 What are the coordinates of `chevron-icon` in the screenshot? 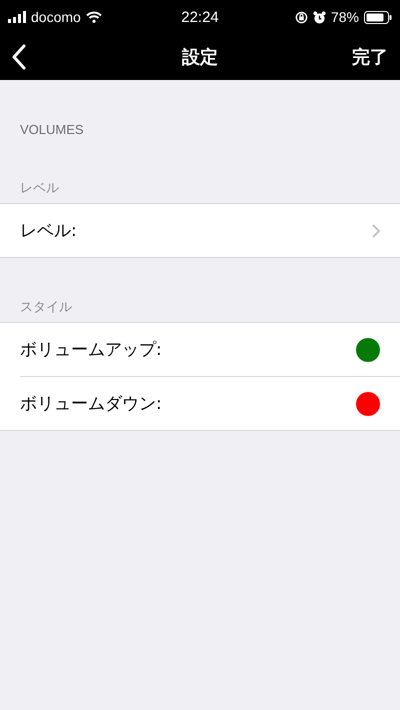 It's located at (376, 231).